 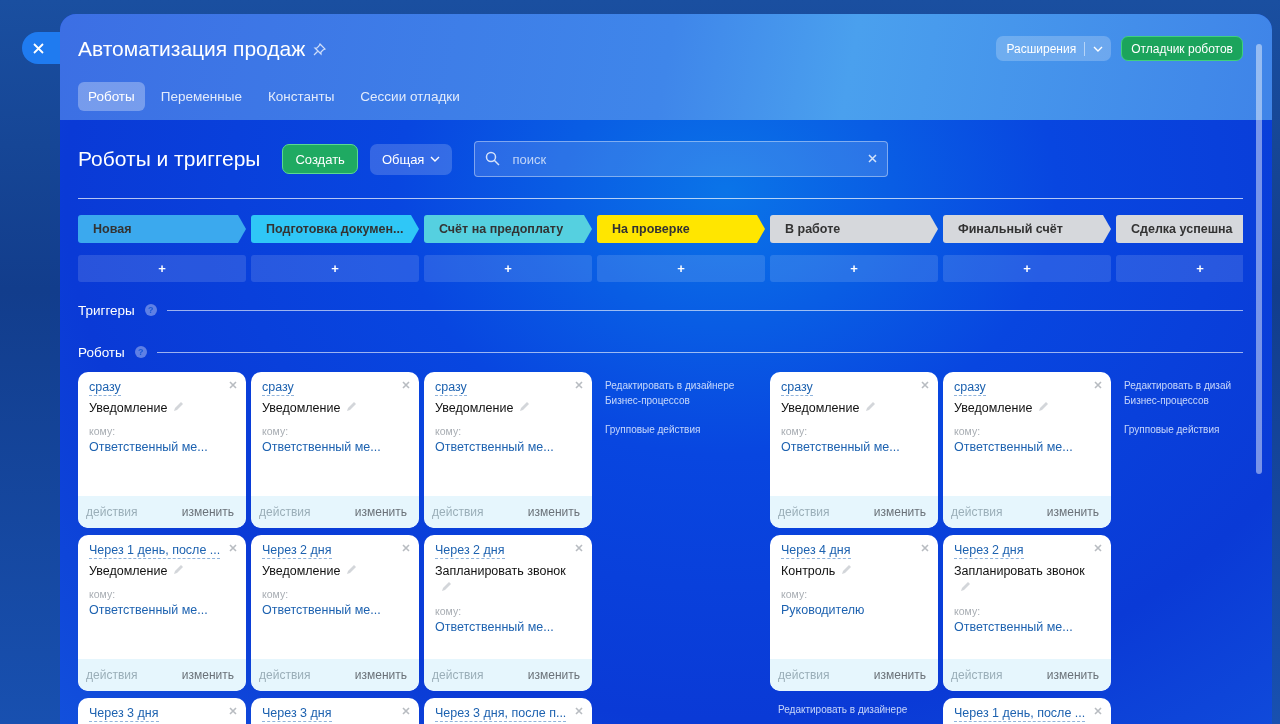 I want to click on column-link: Редактировать в дизайнере, so click(x=848, y=709).